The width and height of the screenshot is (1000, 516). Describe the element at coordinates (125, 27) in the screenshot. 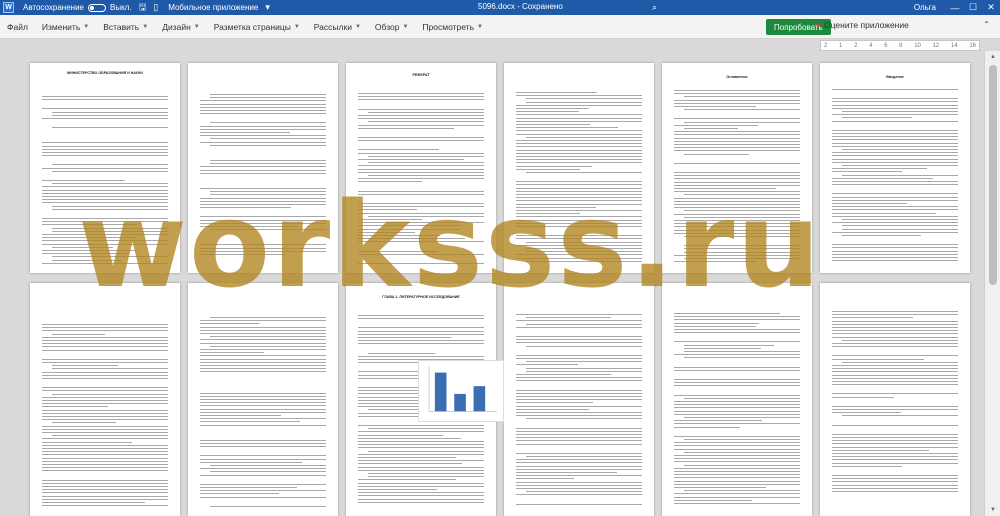

I see `menu-insert: Вставить ▼` at that location.